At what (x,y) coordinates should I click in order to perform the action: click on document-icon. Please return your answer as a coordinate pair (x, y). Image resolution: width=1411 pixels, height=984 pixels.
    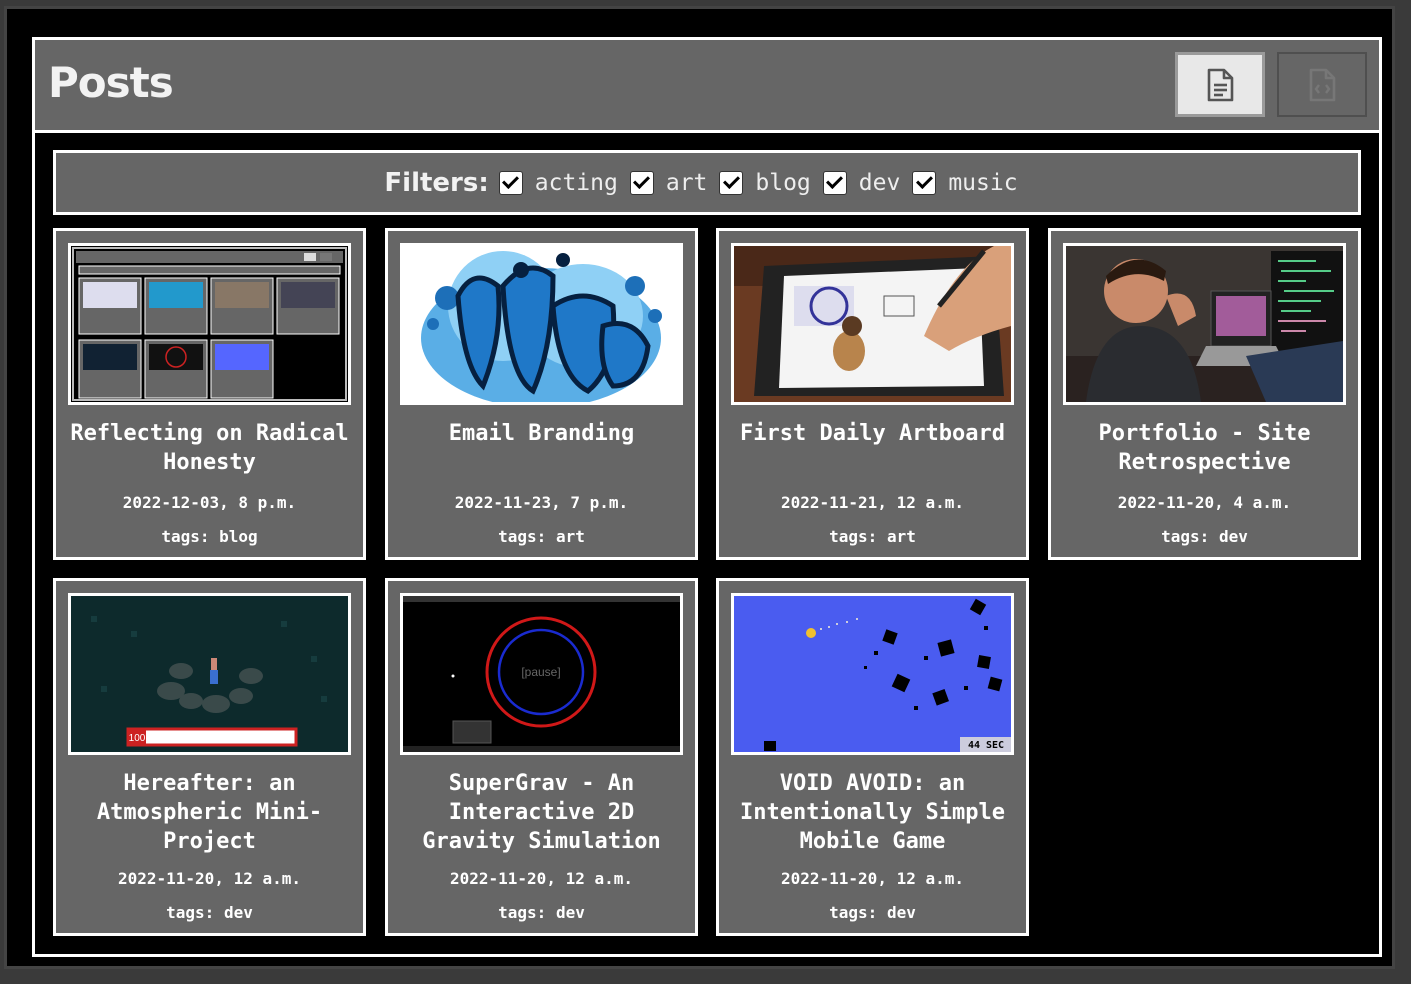
    Looking at the image, I should click on (1220, 84).